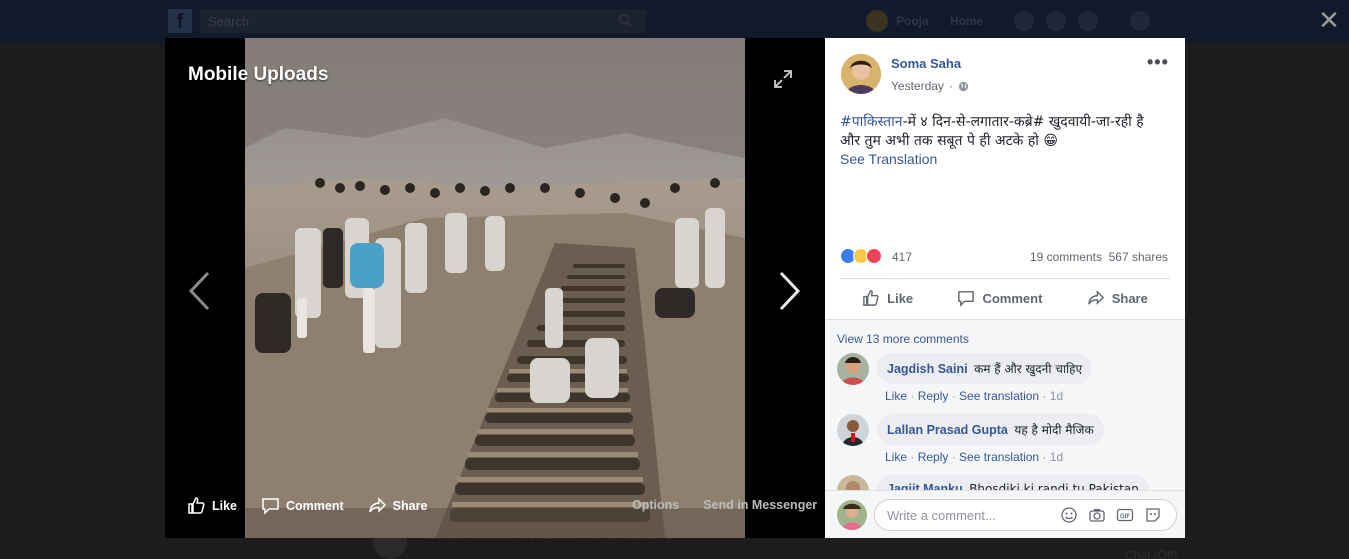 Image resolution: width=1349 pixels, height=559 pixels. I want to click on comments-shares: 19 comments 567 shares, so click(1099, 257).